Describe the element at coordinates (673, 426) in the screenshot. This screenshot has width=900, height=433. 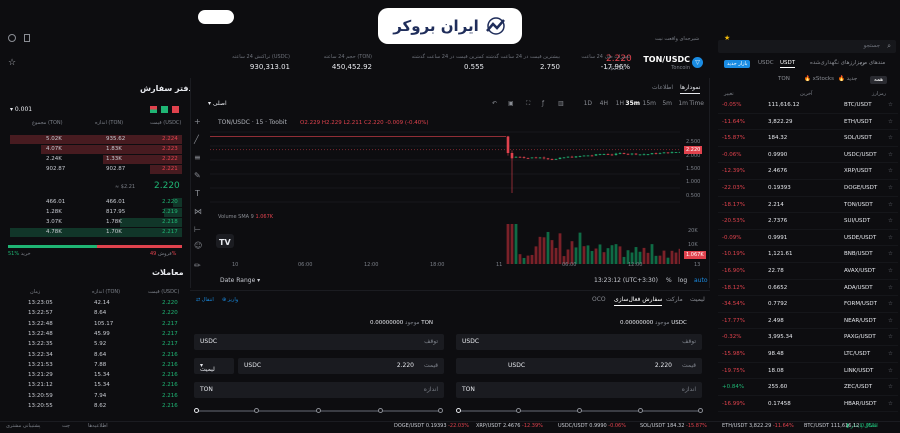
I see `footer-ticker-item: SOL/USDT 184.32 -15.87%` at that location.